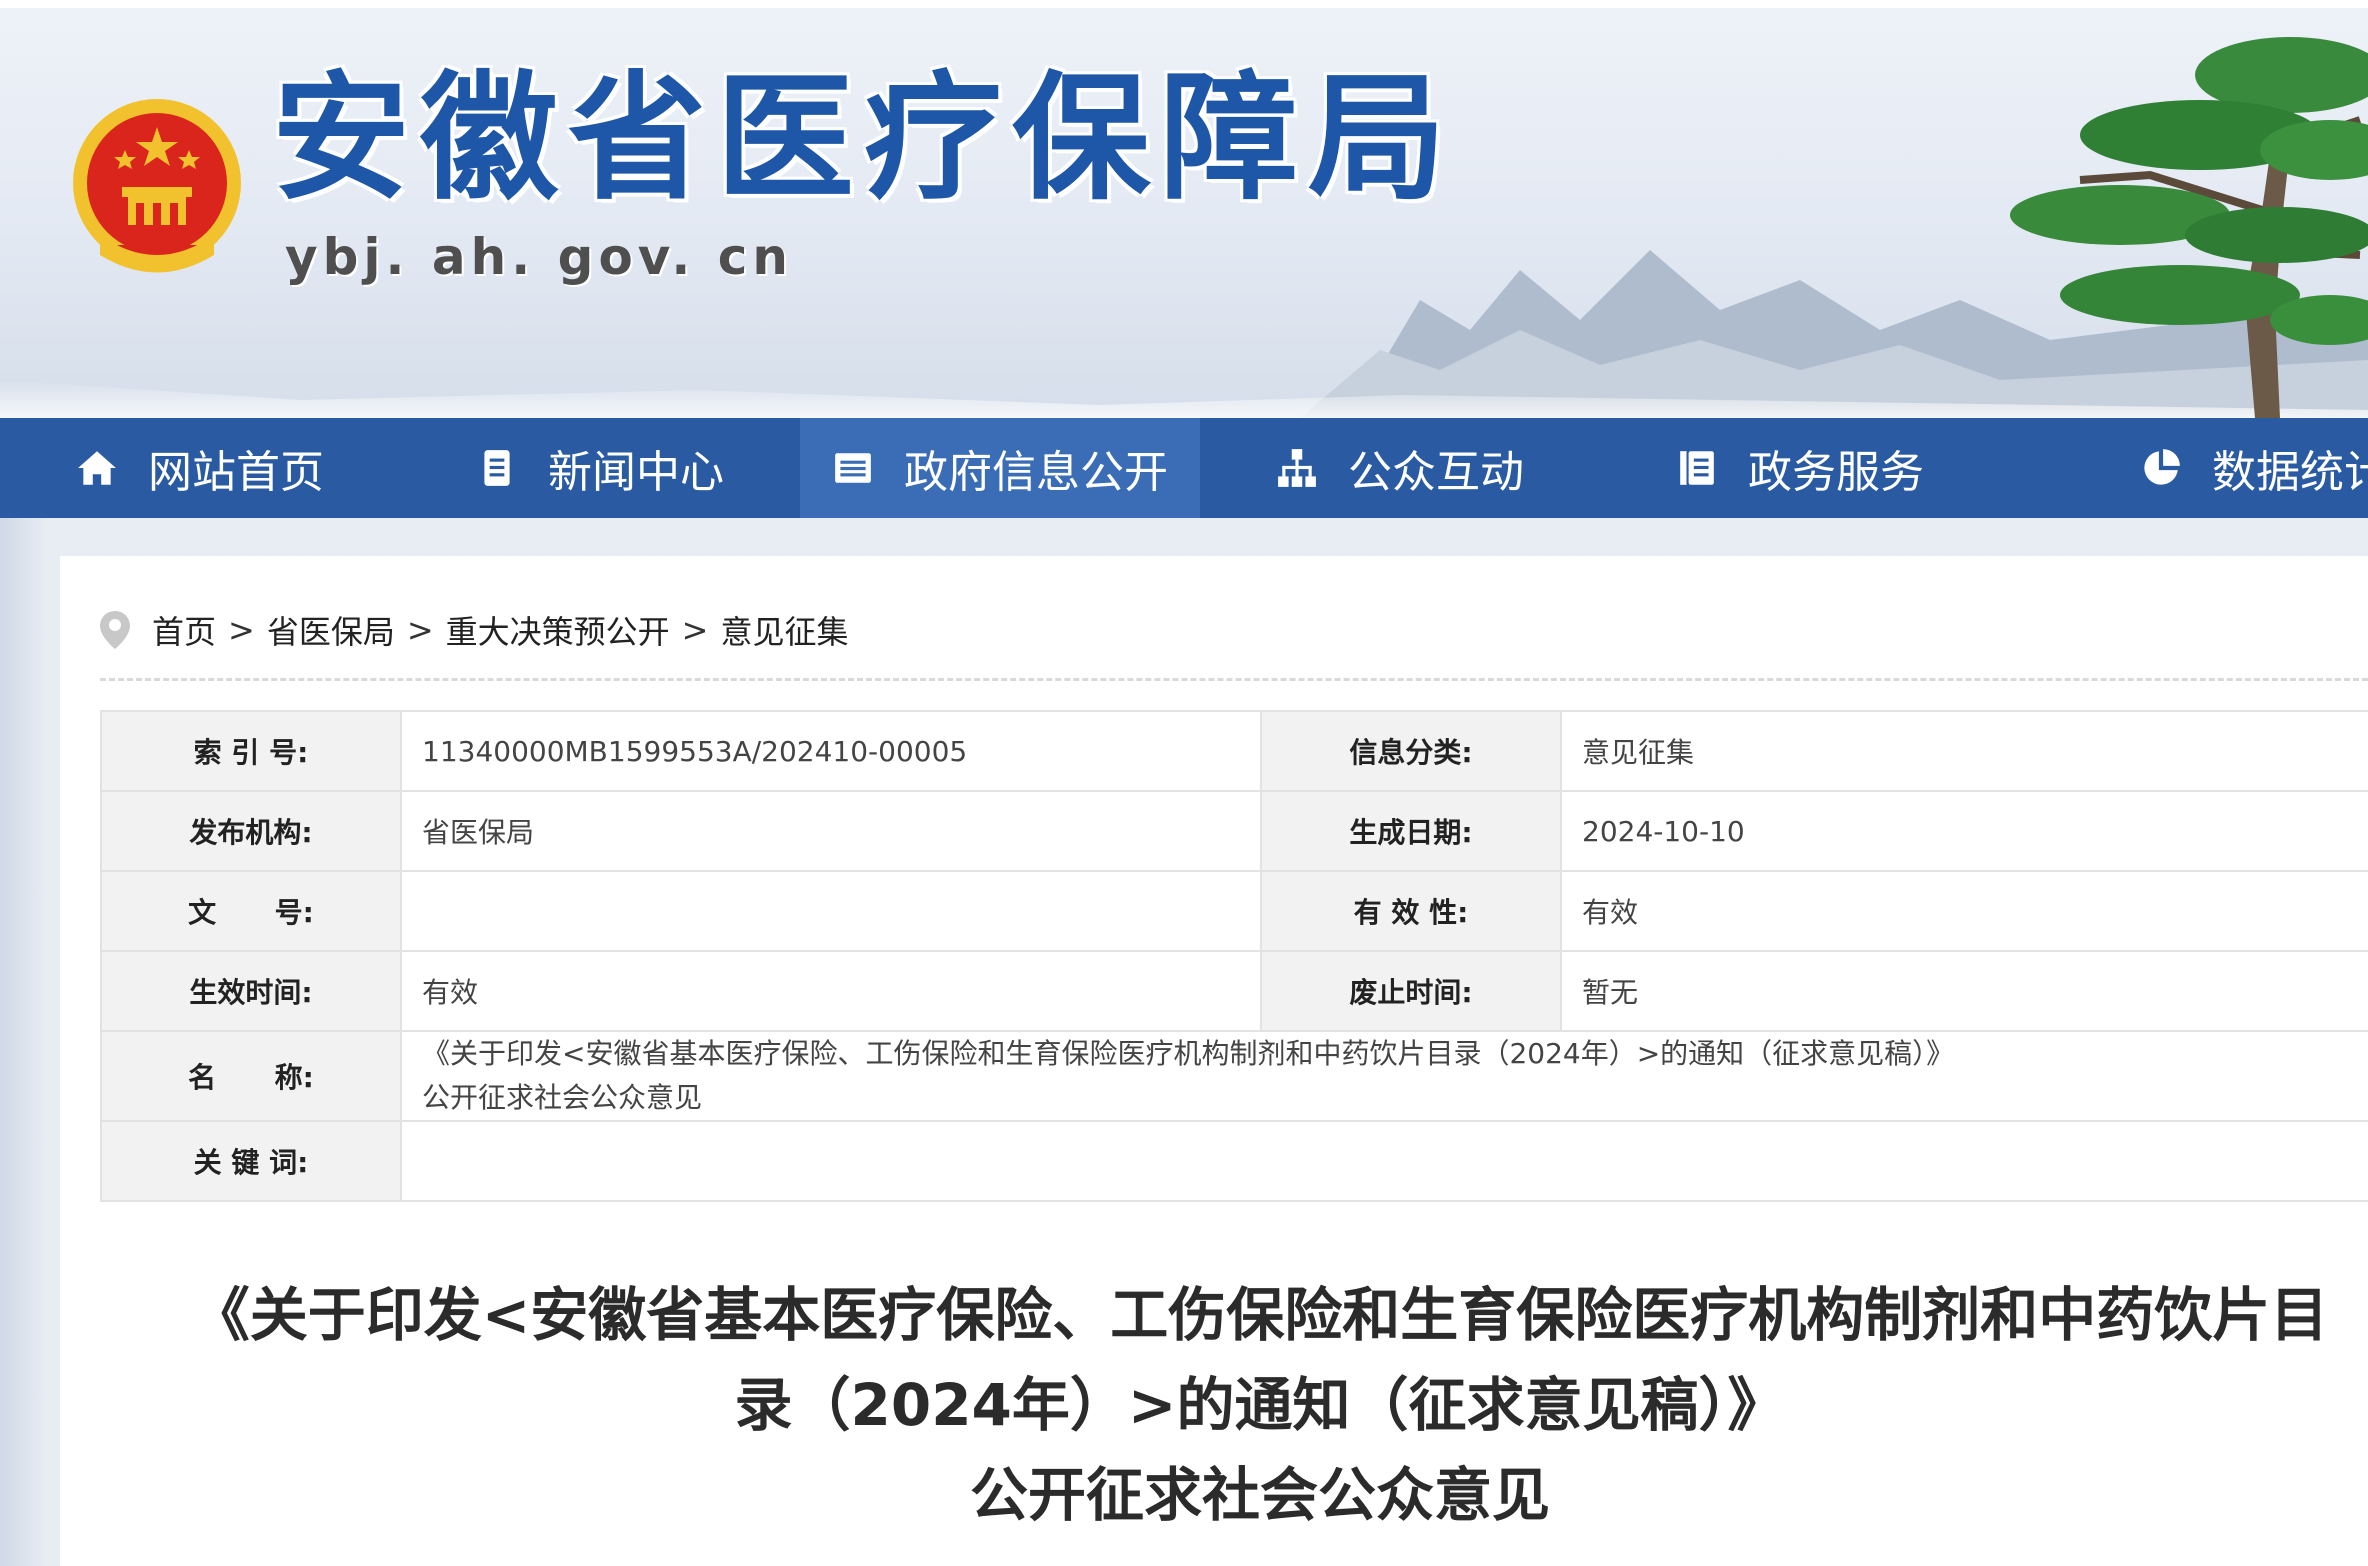  I want to click on table-row: 发布机构: 省医保局 生成日期: 2024-10-10, so click(1234, 831).